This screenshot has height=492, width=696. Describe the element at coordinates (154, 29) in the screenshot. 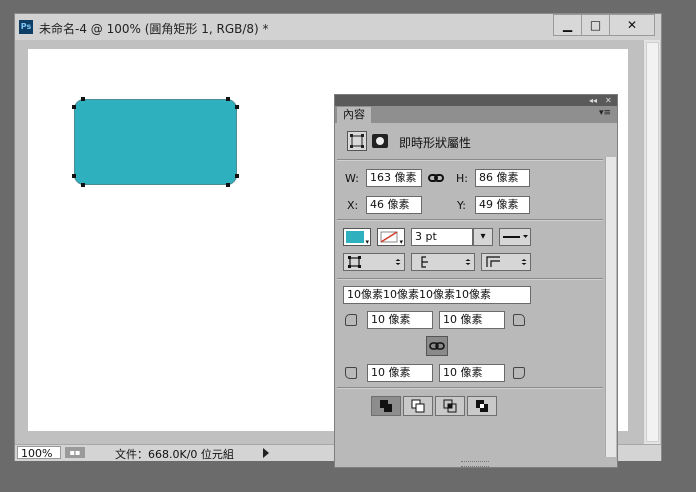

I see `document-title: 未命名-4 @ 100% (圓角矩形 1, RGB/8) *` at that location.